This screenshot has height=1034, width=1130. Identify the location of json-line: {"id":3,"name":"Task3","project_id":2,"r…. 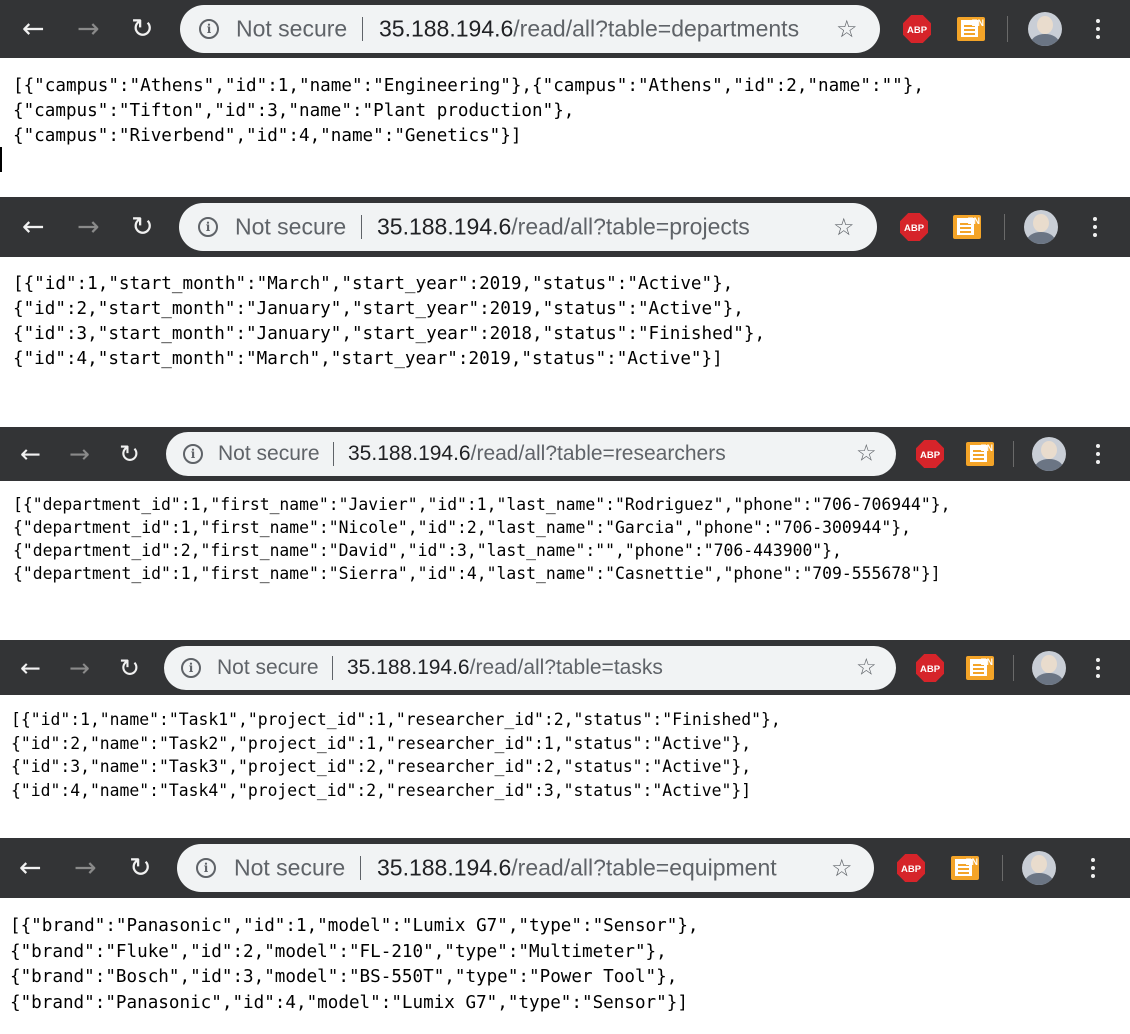
(381, 766).